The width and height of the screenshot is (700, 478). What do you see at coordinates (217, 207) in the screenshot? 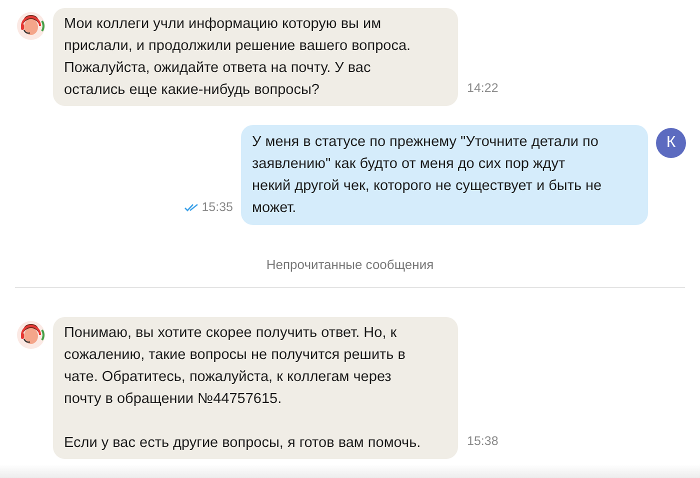
I see `message-time: 15:35` at bounding box center [217, 207].